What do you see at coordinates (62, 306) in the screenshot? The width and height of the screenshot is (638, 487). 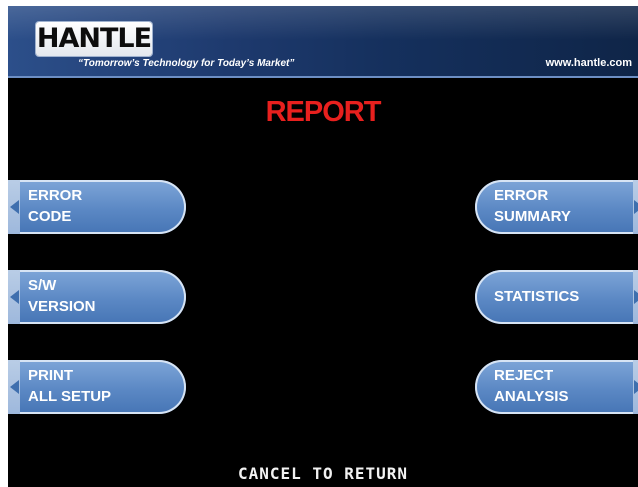 I see `sw-version-label-line2: VERSION` at bounding box center [62, 306].